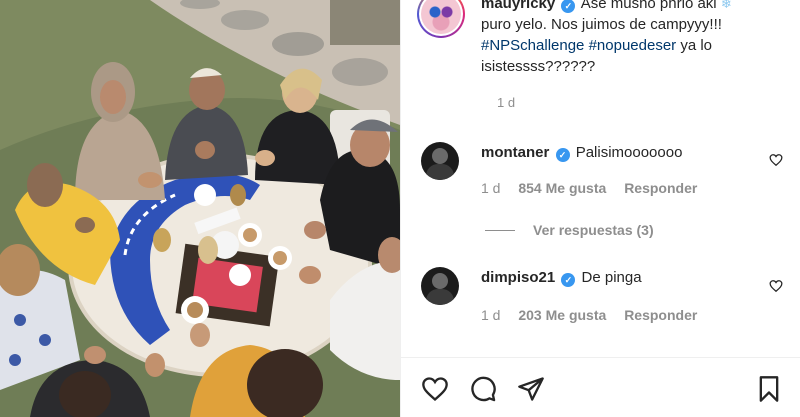 The image size is (800, 417). I want to click on comment-meta: 1 d 854 Me gusta Responder, so click(596, 188).